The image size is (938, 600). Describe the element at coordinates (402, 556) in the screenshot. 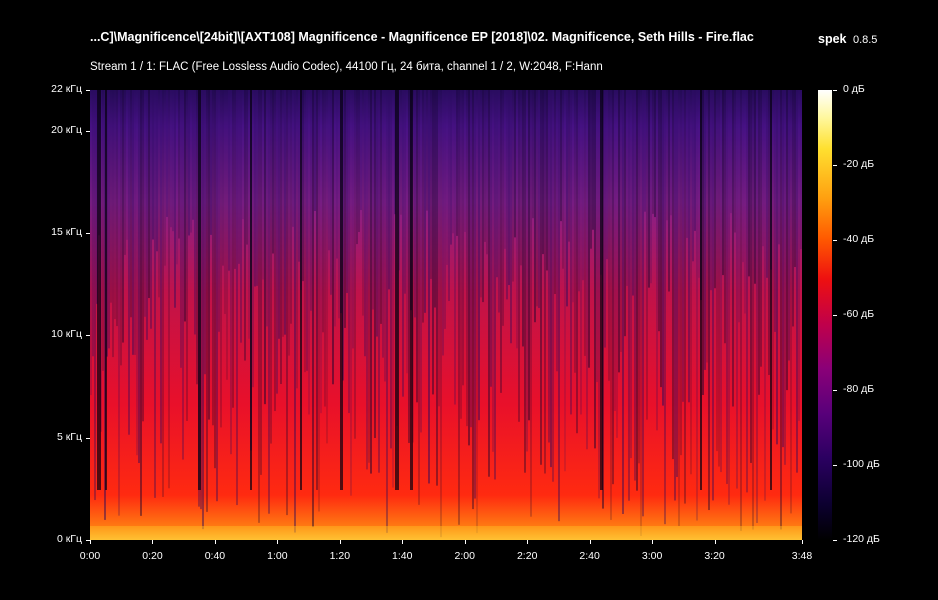

I see `x-tick-label: 1:40` at that location.